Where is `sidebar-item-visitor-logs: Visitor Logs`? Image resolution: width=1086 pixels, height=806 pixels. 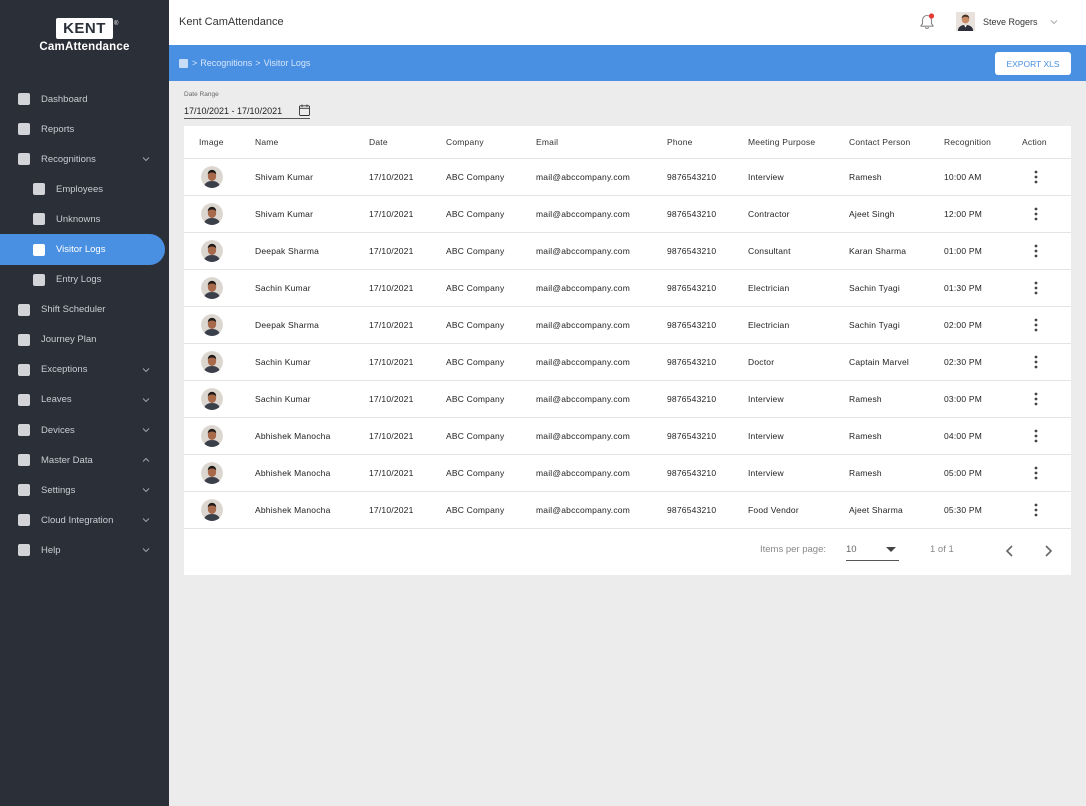 sidebar-item-visitor-logs: Visitor Logs is located at coordinates (82, 249).